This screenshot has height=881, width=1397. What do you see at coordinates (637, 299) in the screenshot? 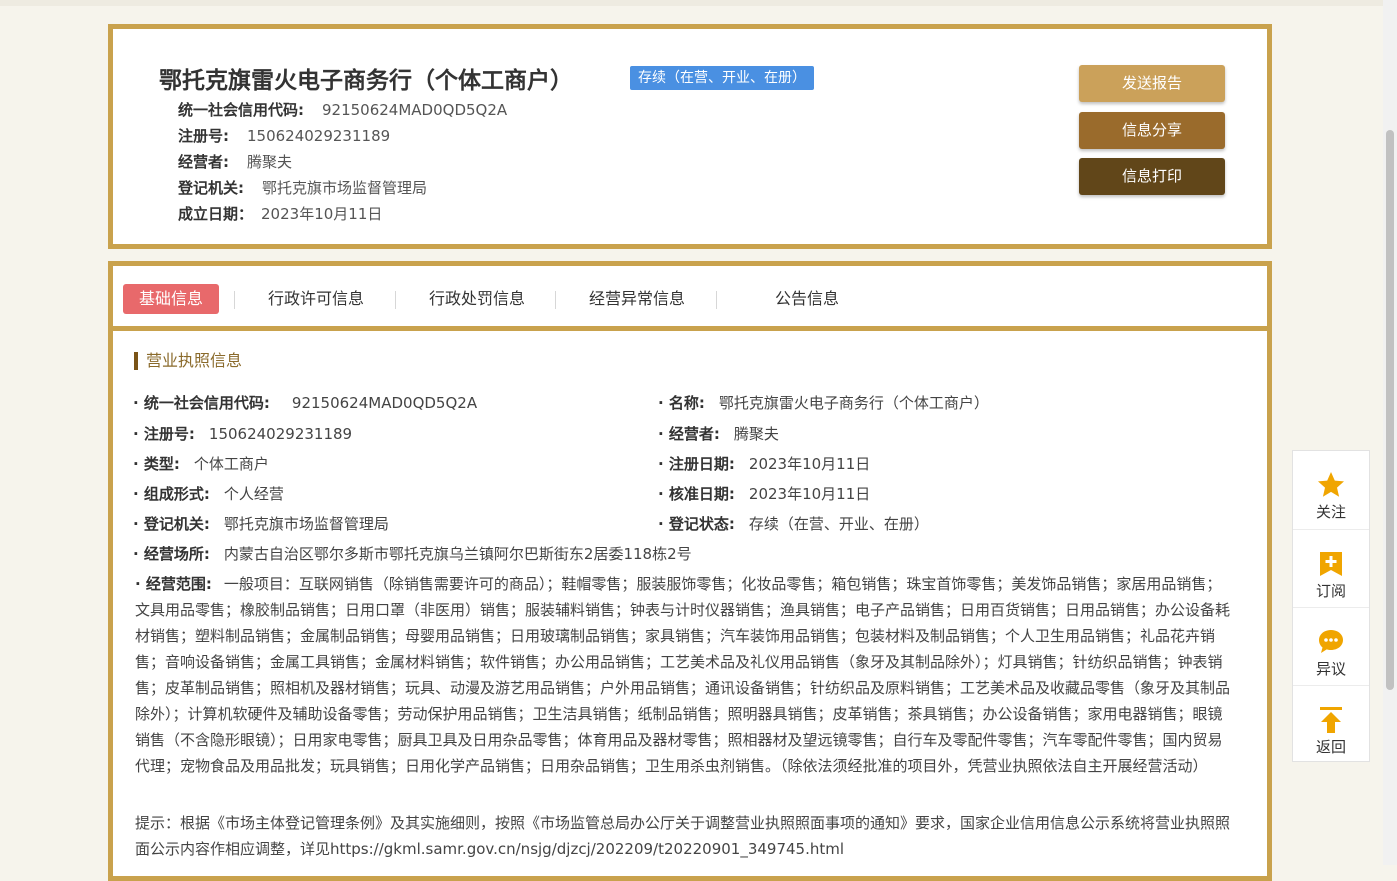
I see `tab-abnormal-operation: 经营异常信息` at bounding box center [637, 299].